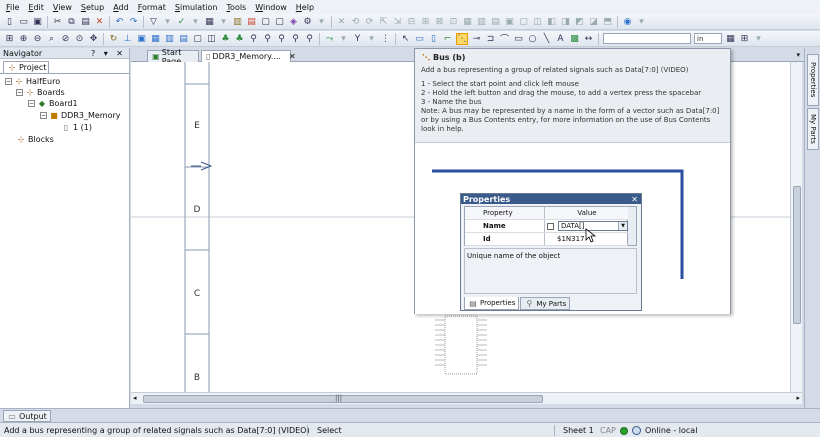 The width and height of the screenshot is (820, 437). Describe the element at coordinates (62, 7) in the screenshot. I see `menu-view: View` at that location.